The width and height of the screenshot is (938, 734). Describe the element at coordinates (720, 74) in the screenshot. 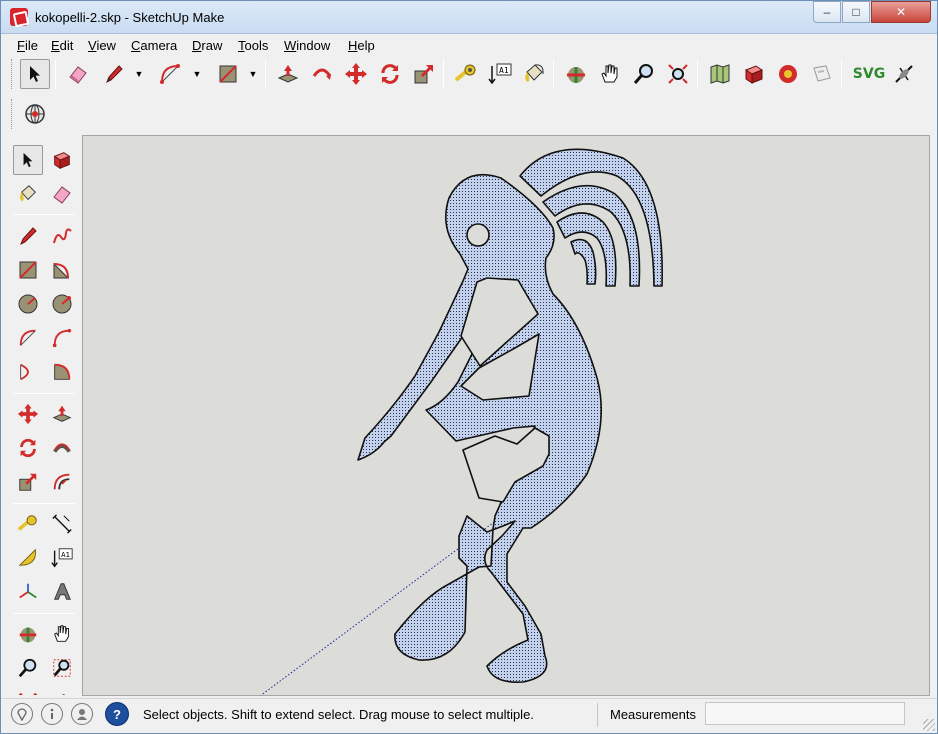

I see `map-icon` at that location.